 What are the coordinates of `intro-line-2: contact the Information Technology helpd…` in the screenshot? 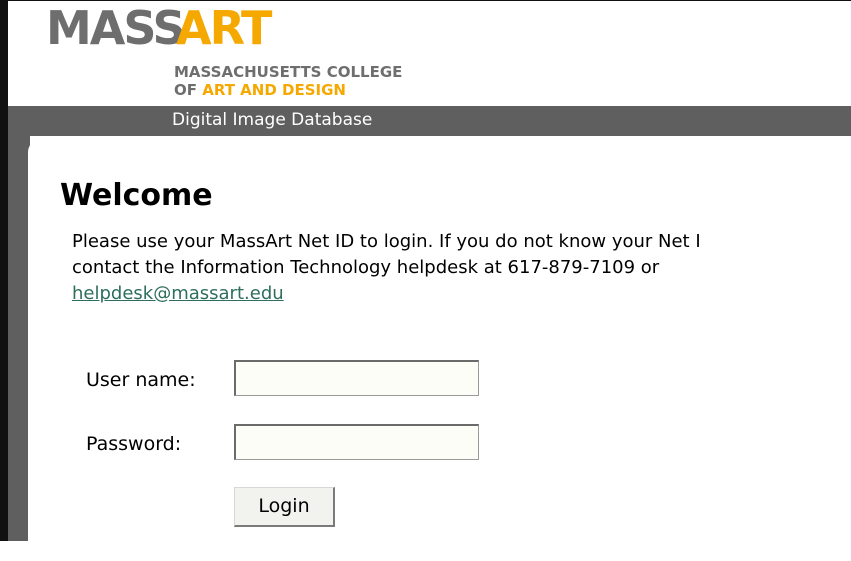 It's located at (366, 267).